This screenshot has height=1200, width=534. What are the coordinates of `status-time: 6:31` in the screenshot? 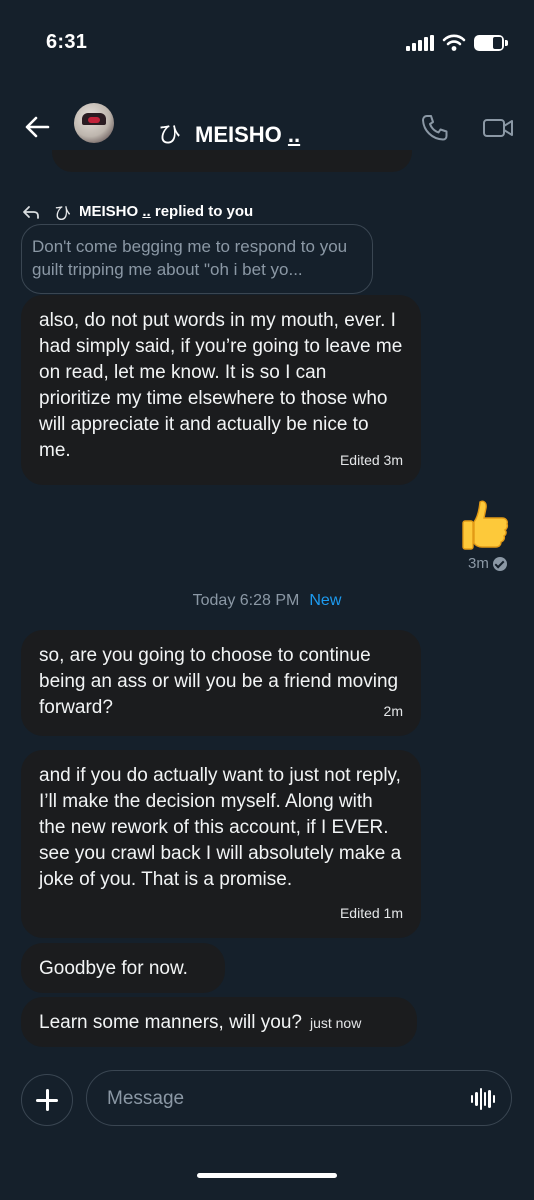 It's located at (67, 42).